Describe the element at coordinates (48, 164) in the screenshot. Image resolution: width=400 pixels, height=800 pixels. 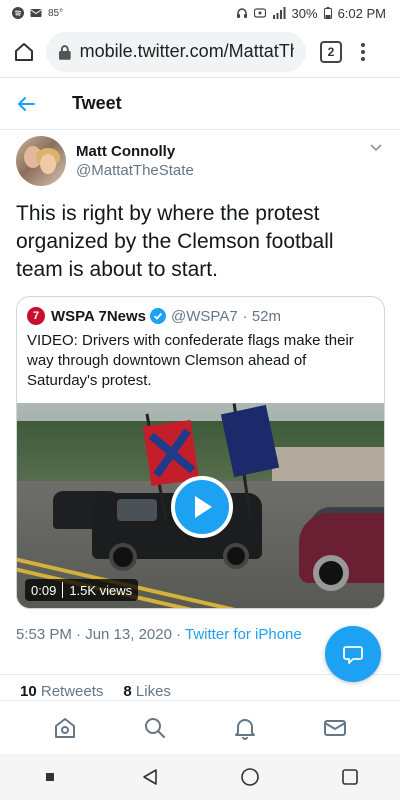
I see `avatar-face` at that location.